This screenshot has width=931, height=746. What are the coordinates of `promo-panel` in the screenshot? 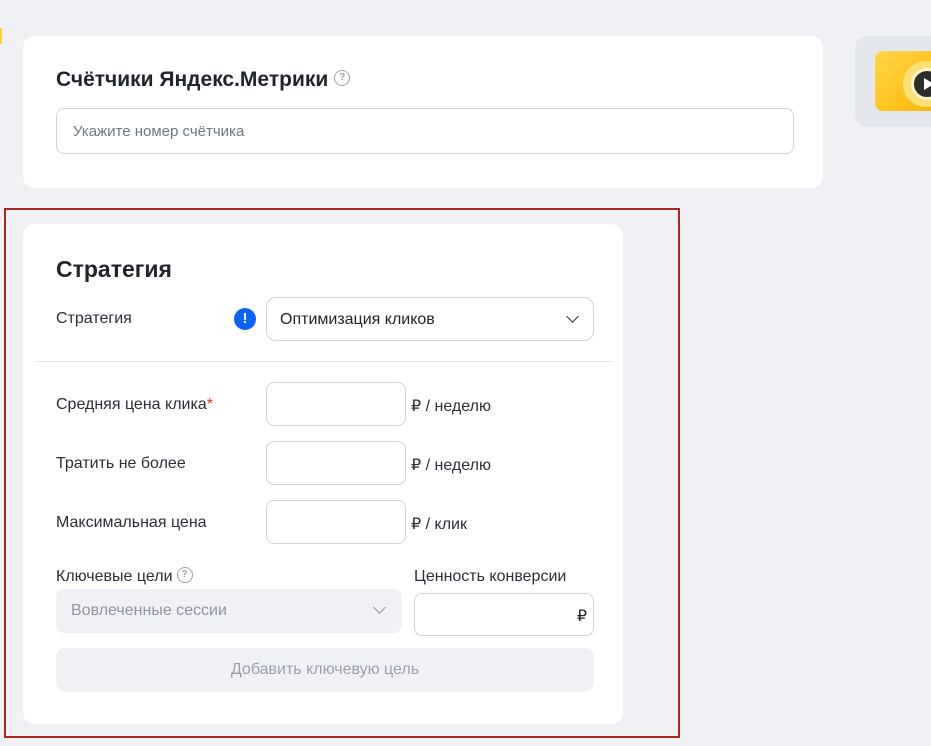 It's located at (893, 81).